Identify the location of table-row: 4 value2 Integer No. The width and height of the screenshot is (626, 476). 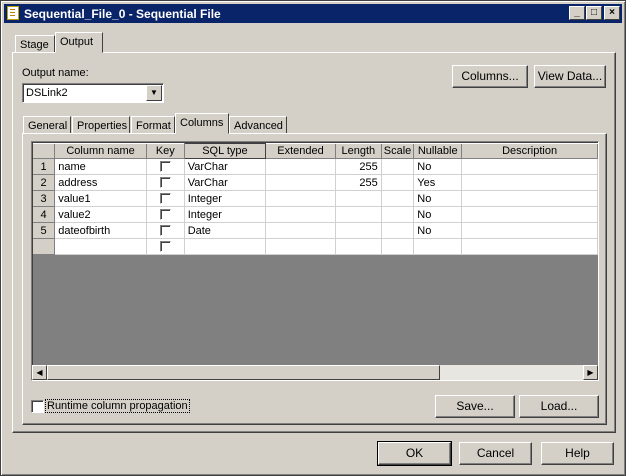
(315, 214).